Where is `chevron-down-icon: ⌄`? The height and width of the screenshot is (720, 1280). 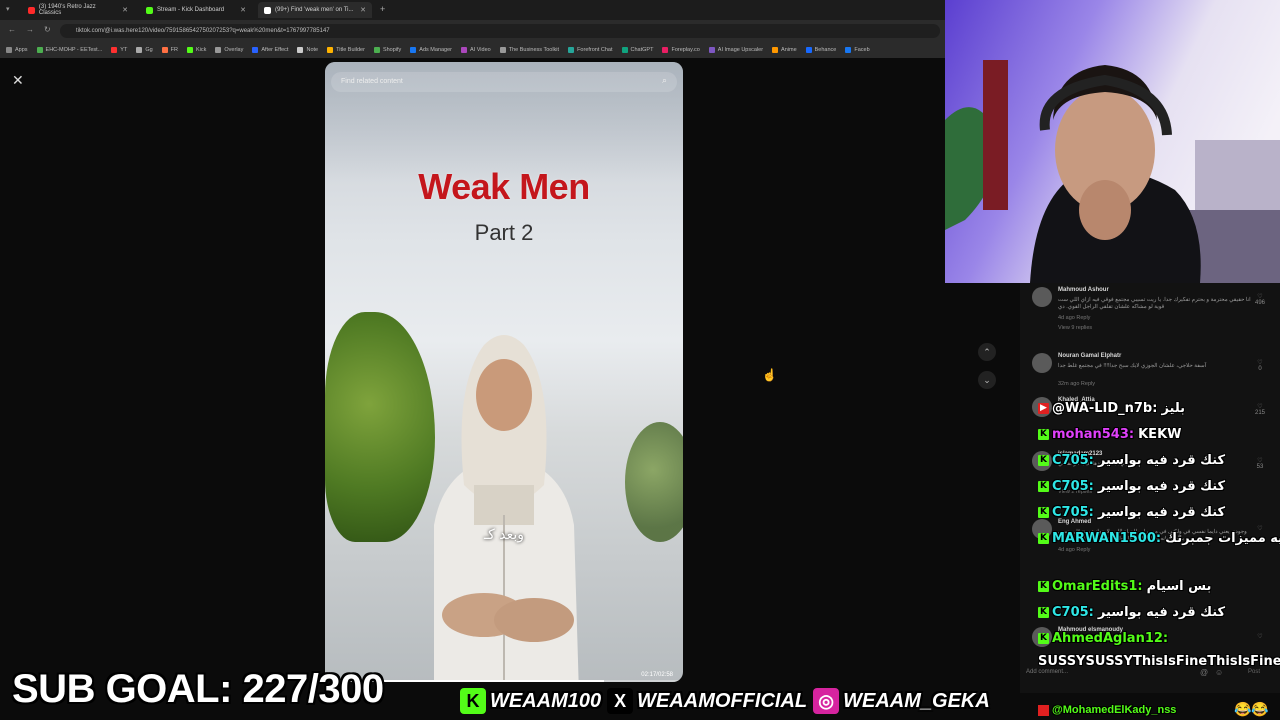 chevron-down-icon: ⌄ is located at coordinates (987, 380).